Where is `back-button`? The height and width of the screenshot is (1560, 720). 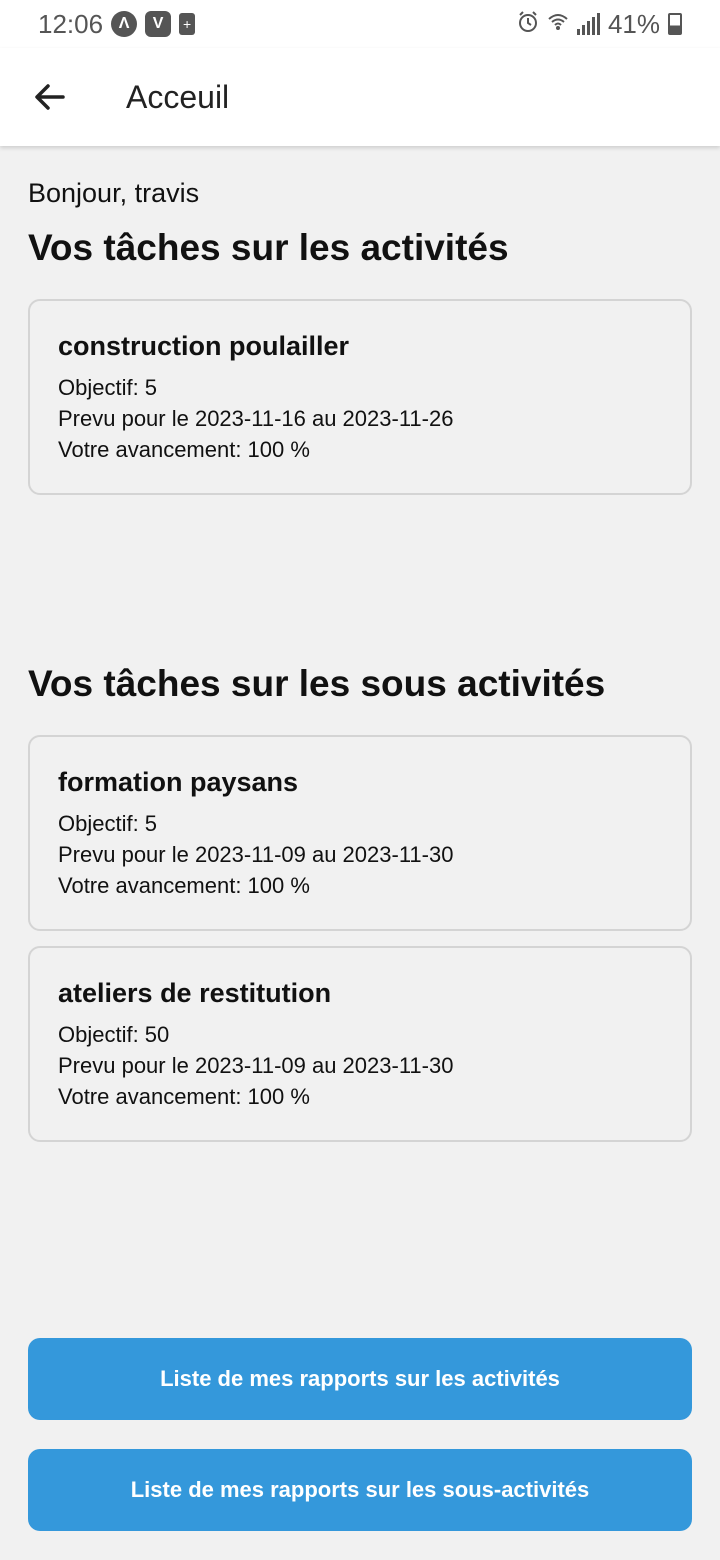 back-button is located at coordinates (50, 97).